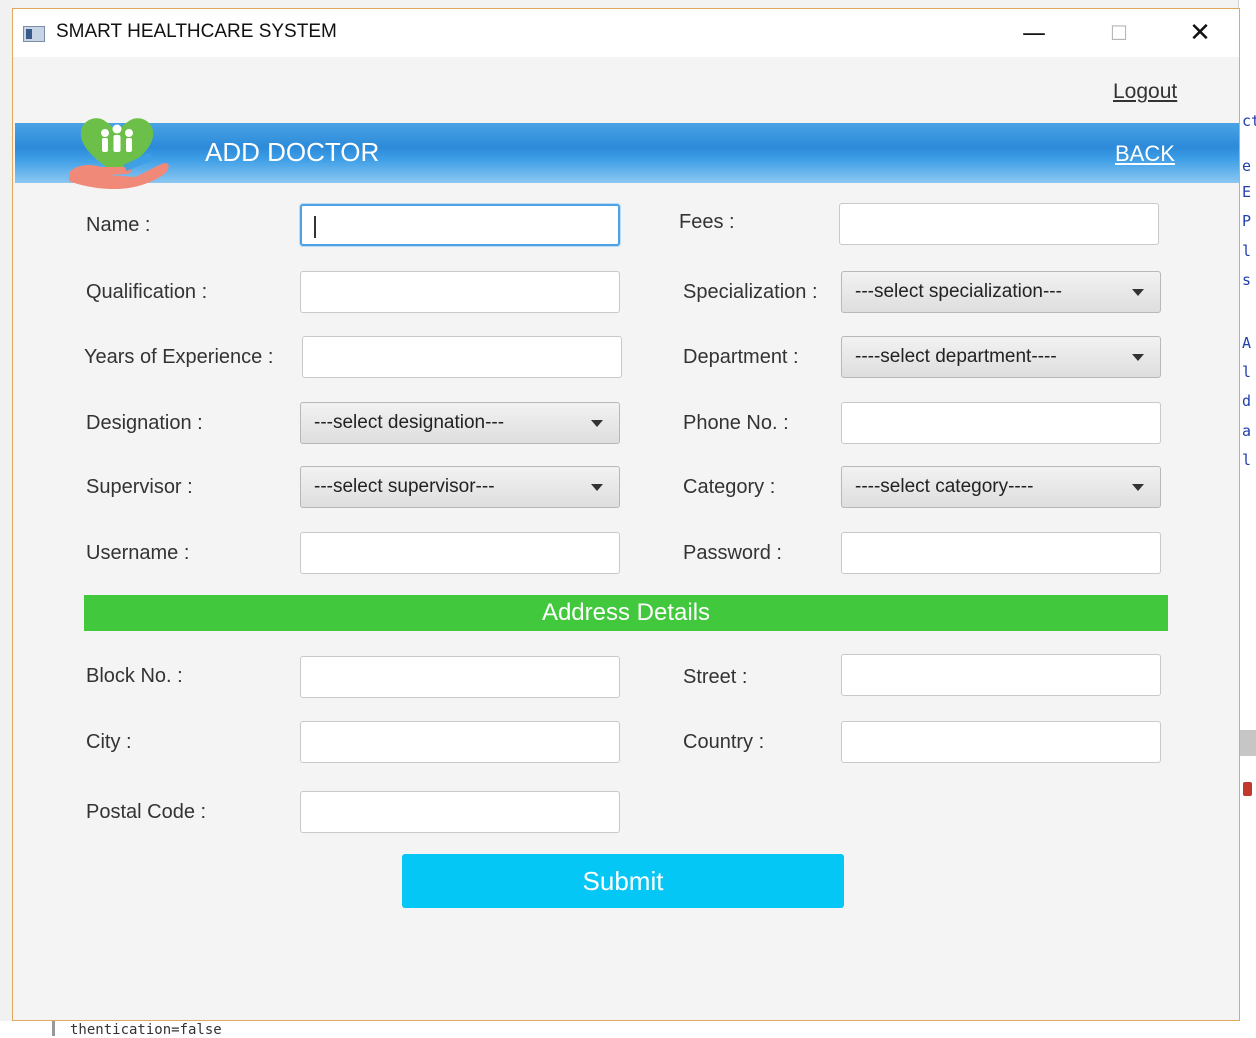 The image size is (1256, 1038). Describe the element at coordinates (119, 153) in the screenshot. I see `healthcare-logo-icon` at that location.